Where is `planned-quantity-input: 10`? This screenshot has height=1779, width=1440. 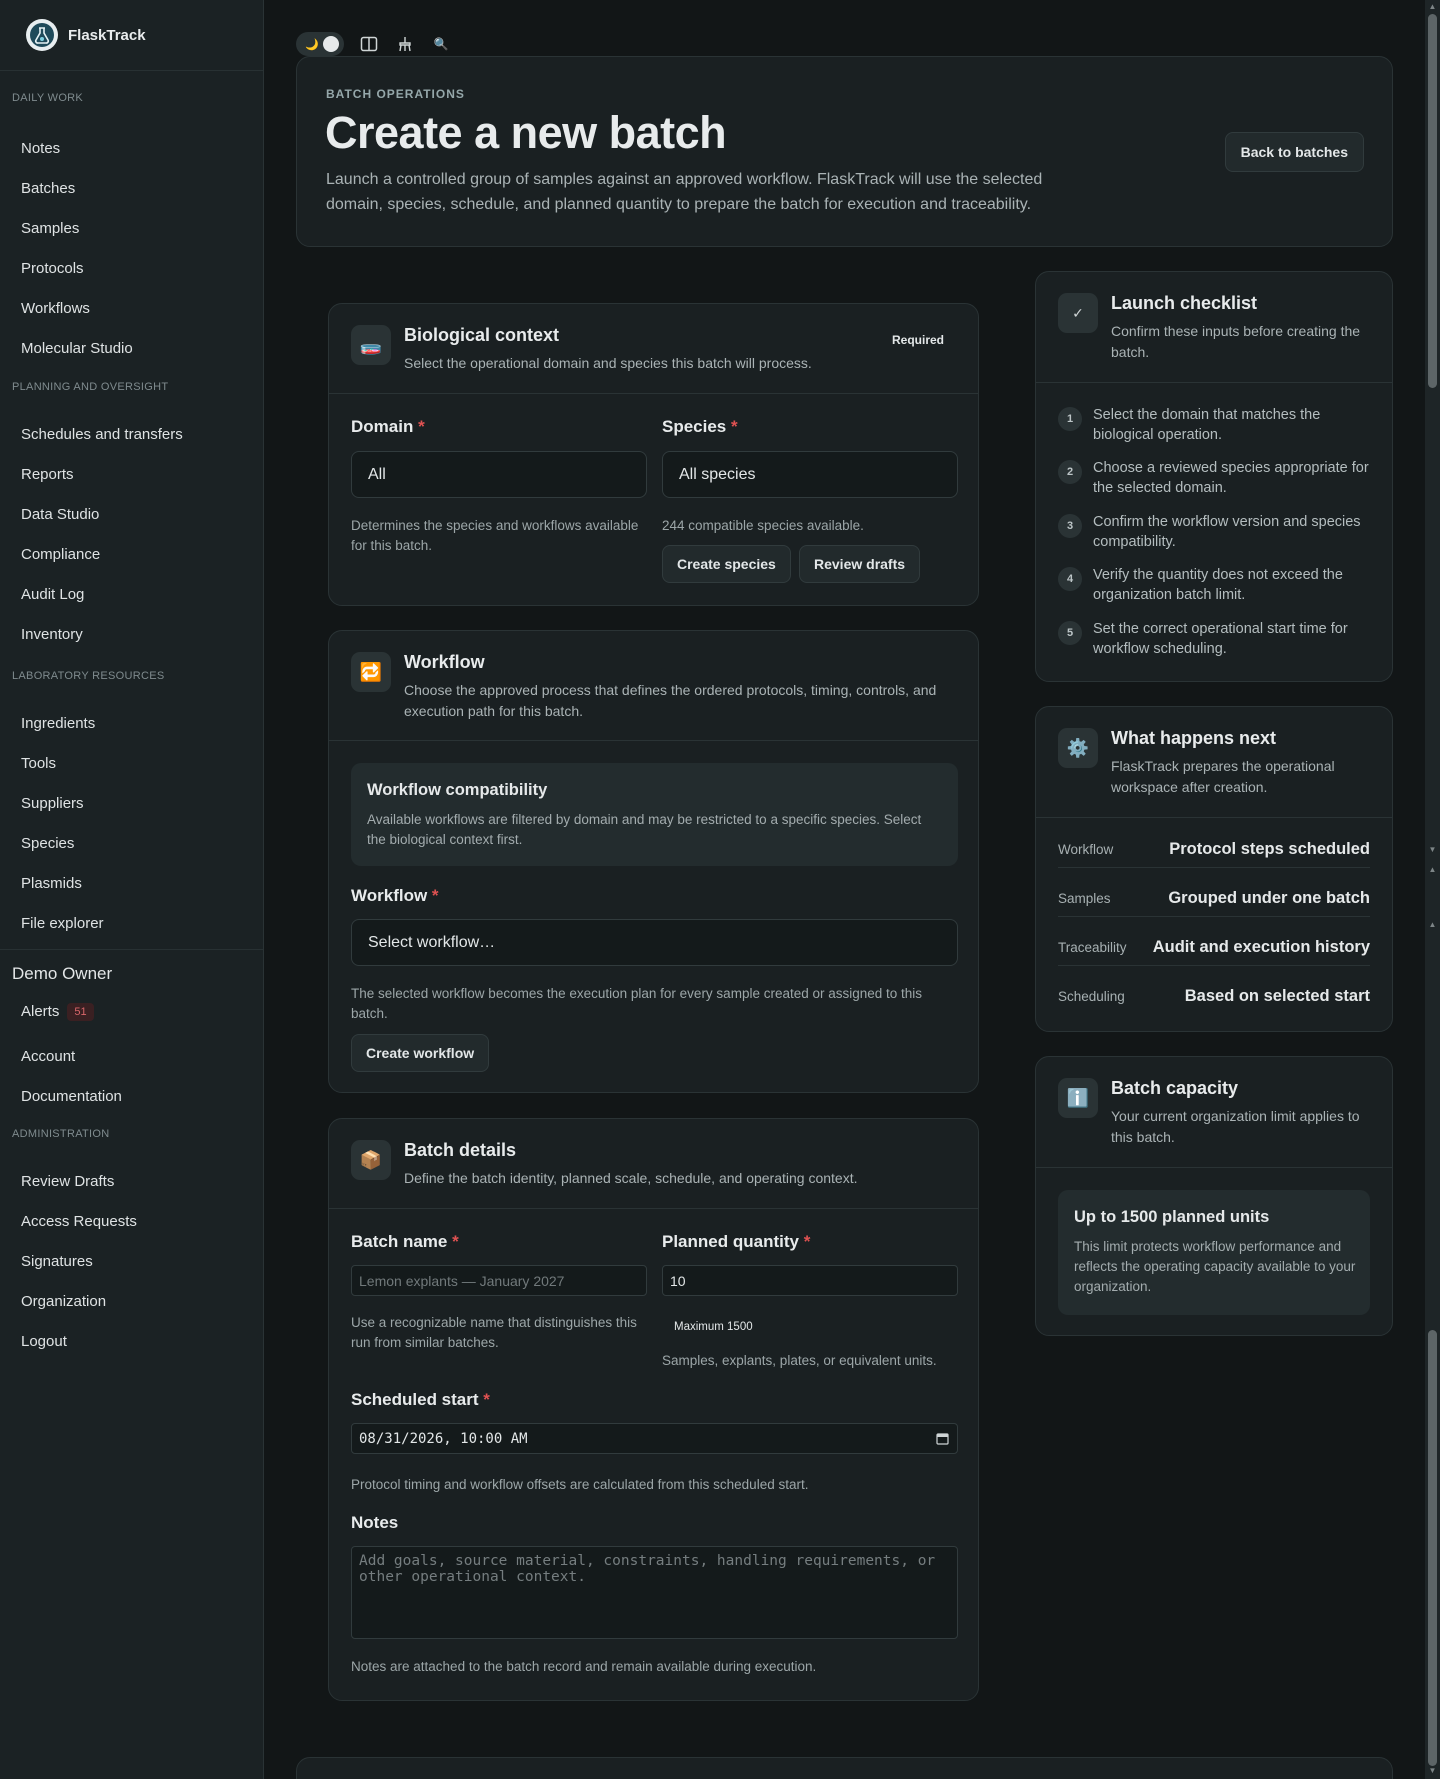
planned-quantity-input: 10 is located at coordinates (810, 1280).